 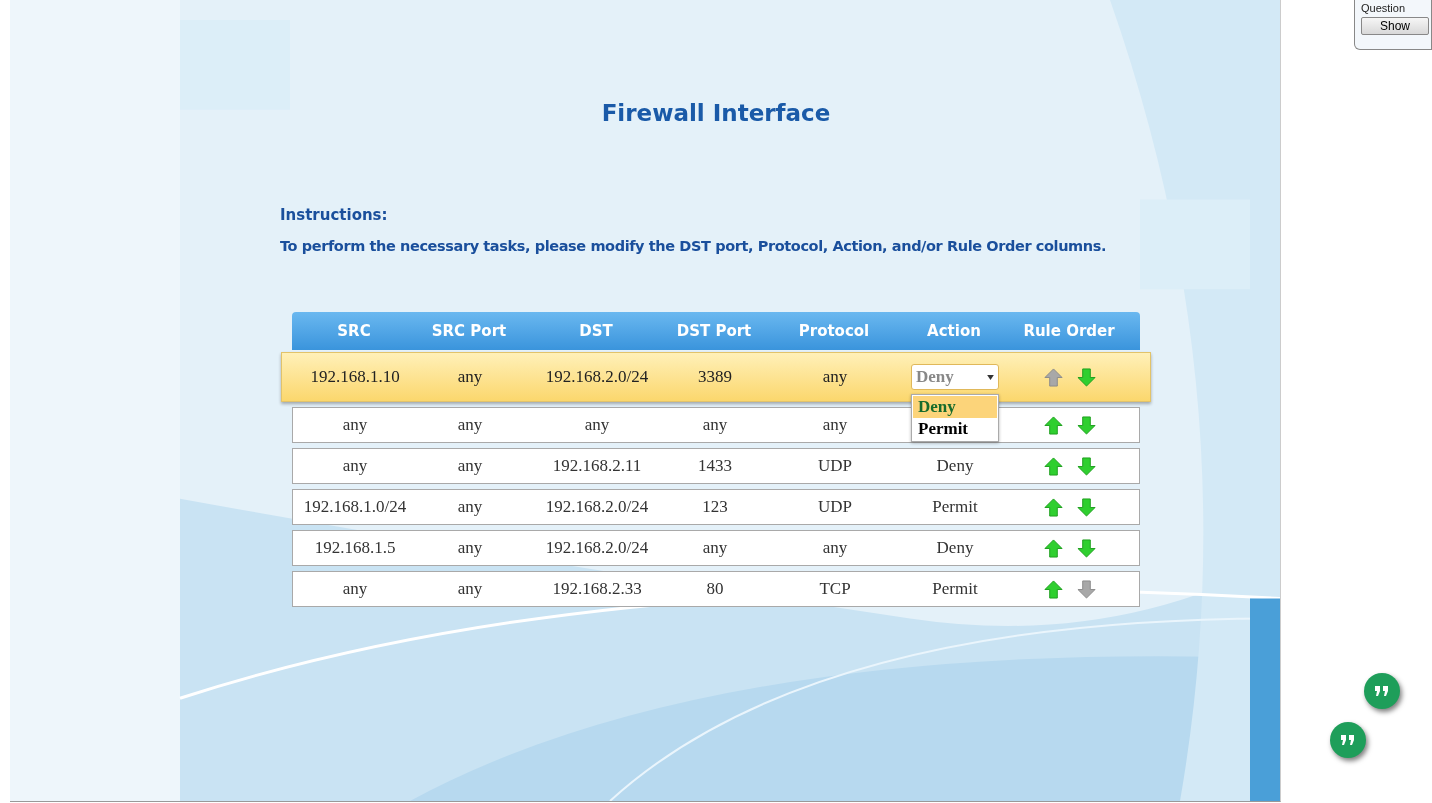 I want to click on show-button: Show, so click(x=1395, y=26).